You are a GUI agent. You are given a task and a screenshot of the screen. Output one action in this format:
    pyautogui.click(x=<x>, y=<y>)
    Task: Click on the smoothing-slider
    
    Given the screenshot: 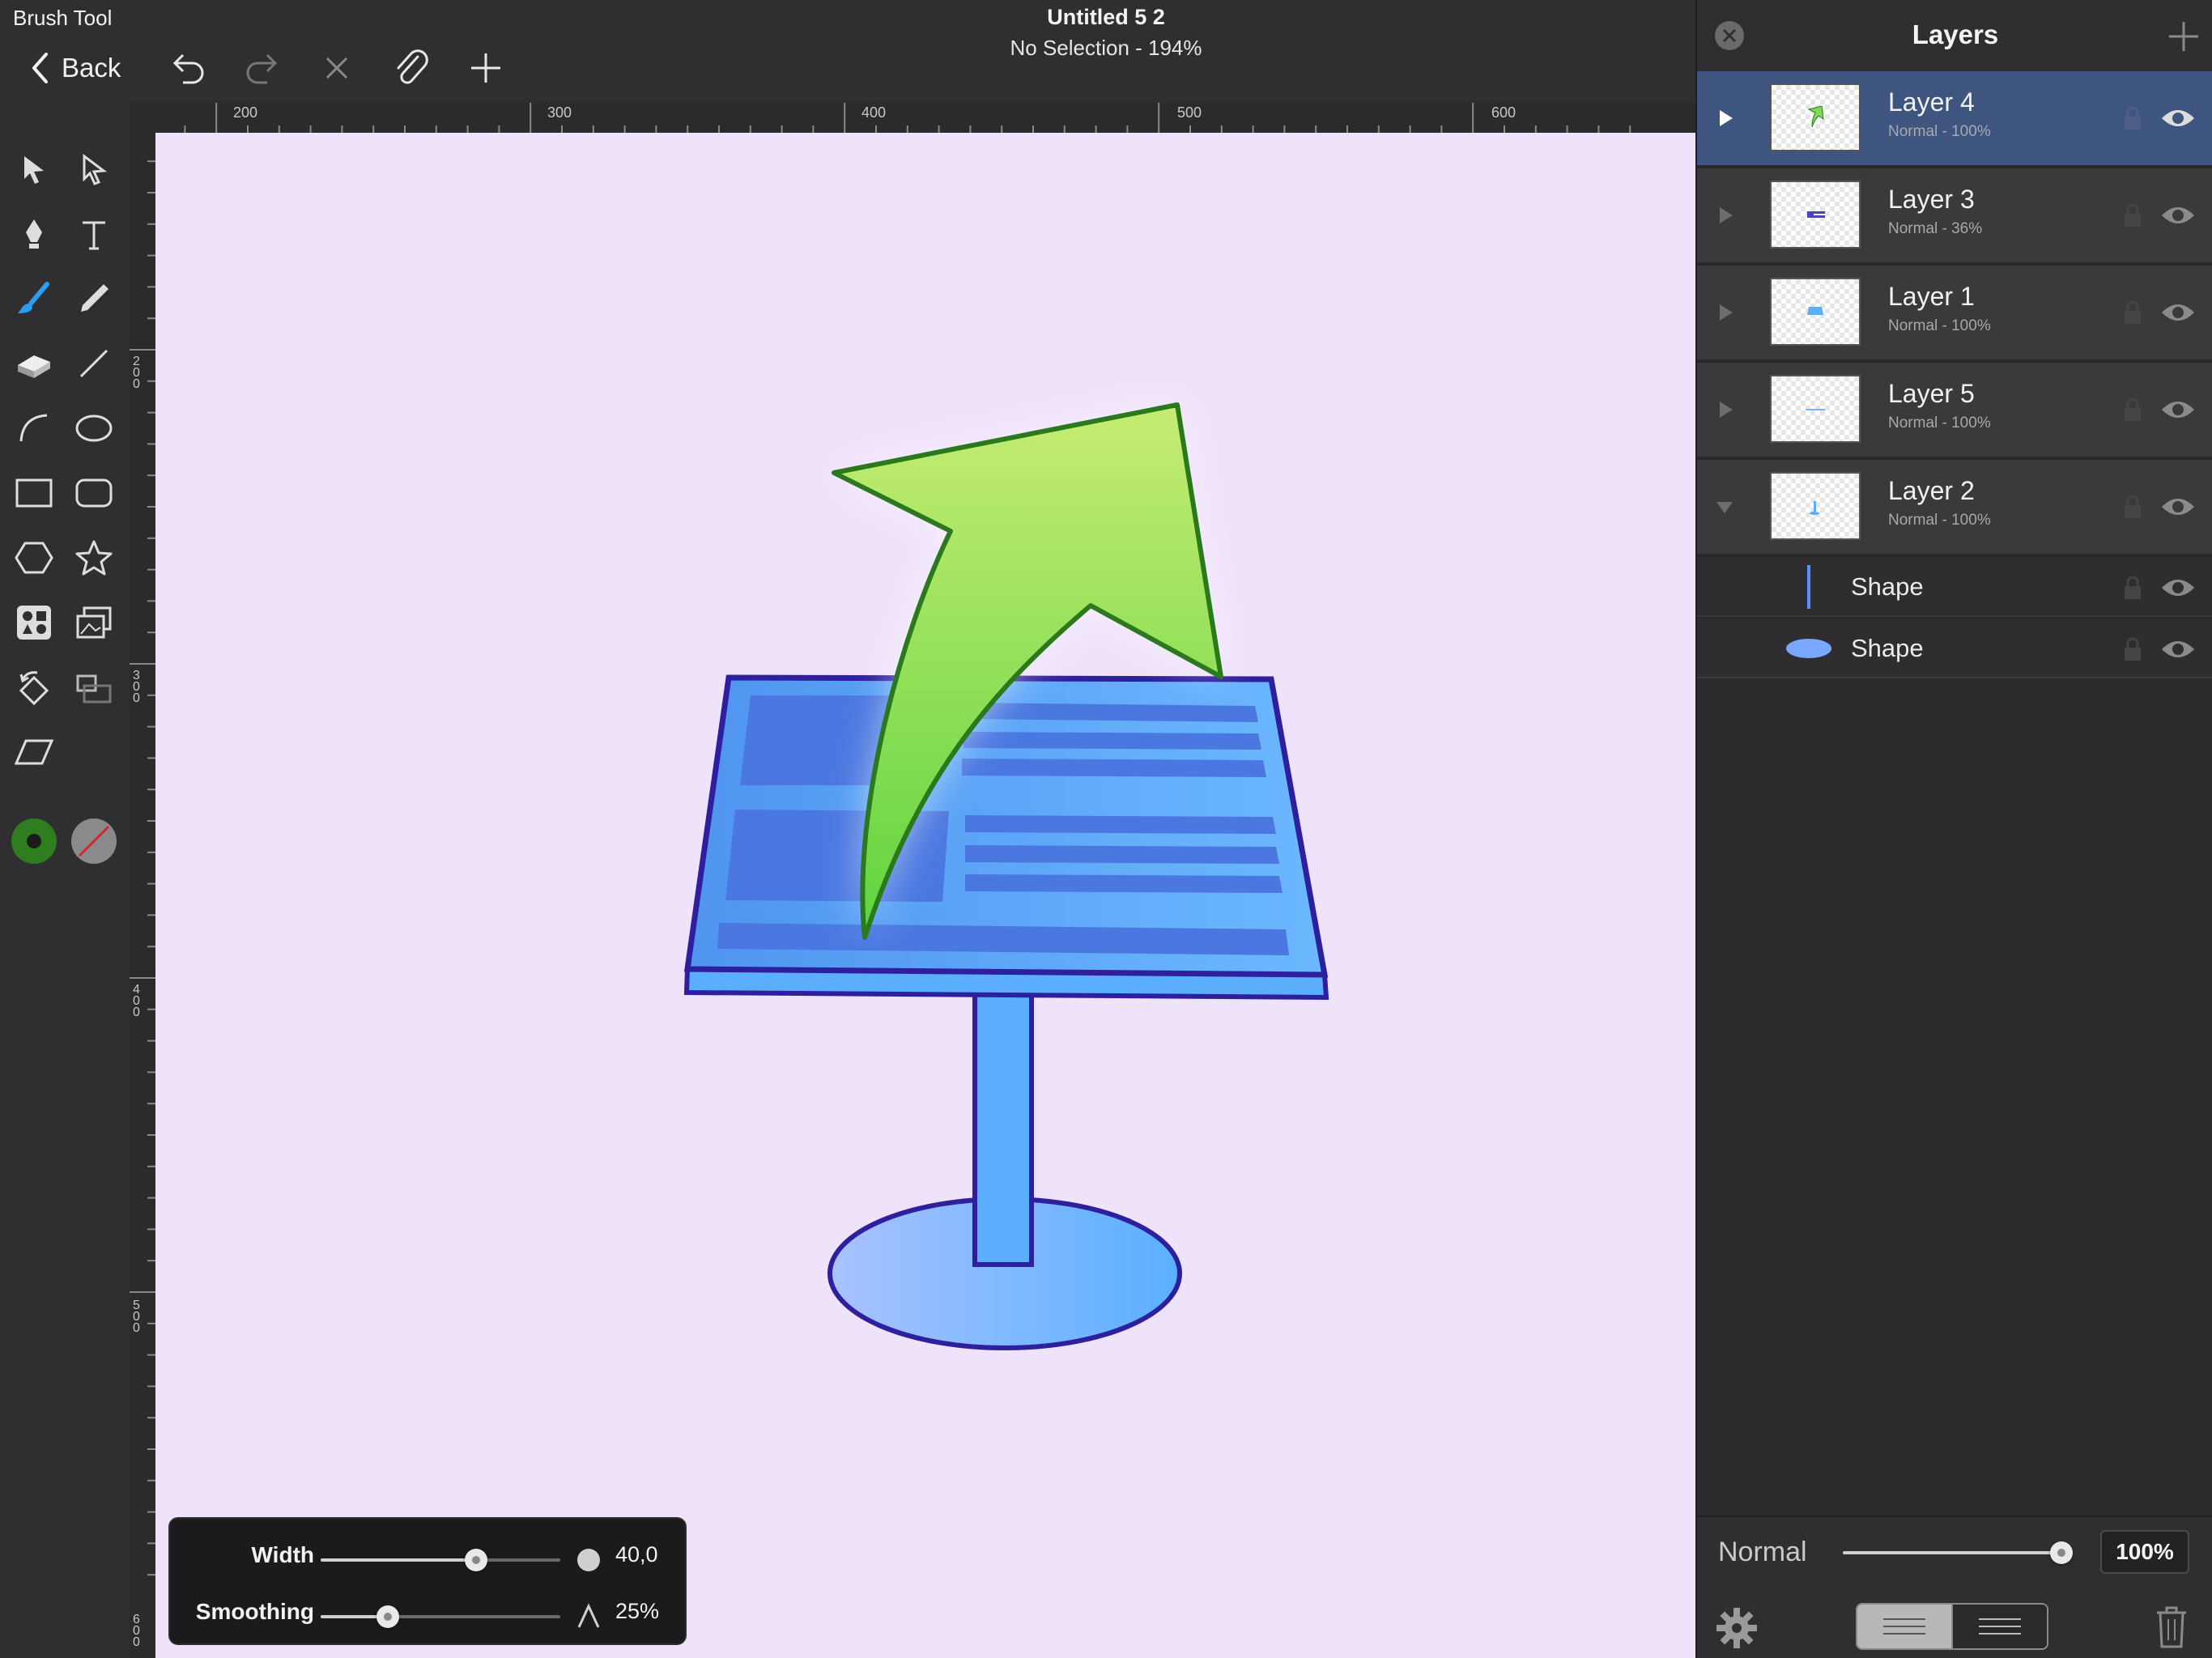 What is the action you would take?
    pyautogui.click(x=441, y=1616)
    